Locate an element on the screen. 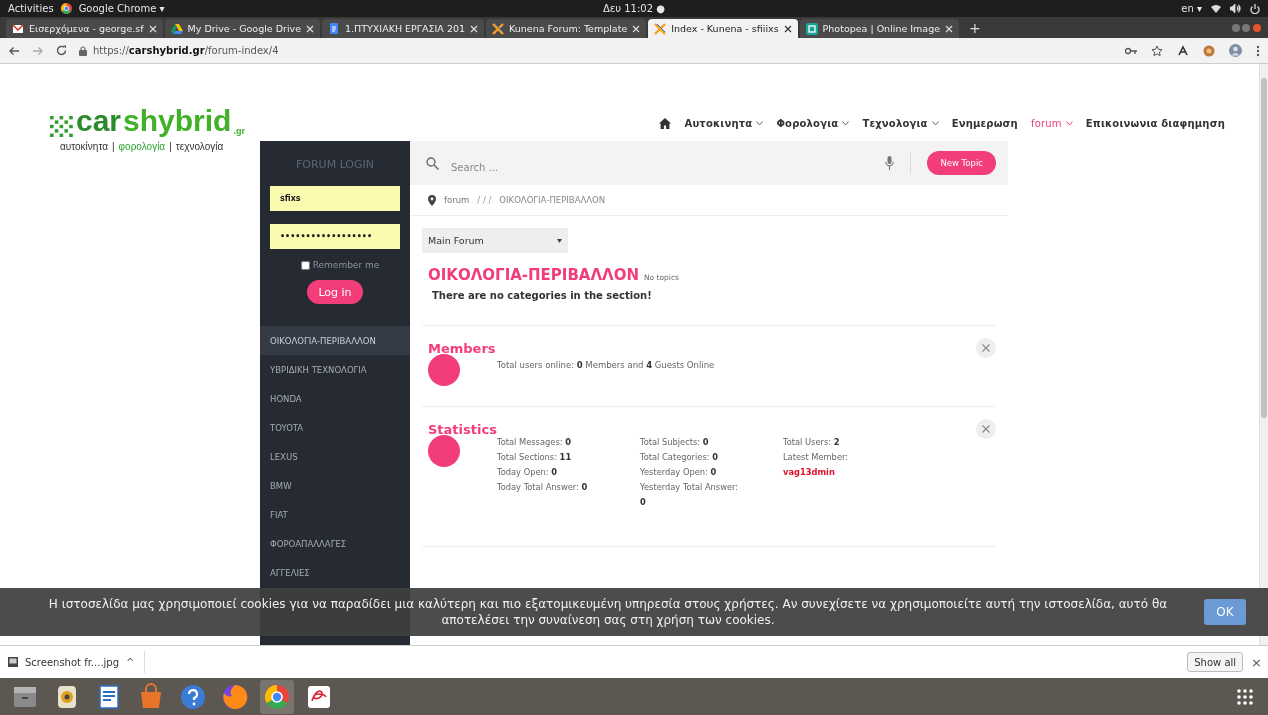 The width and height of the screenshot is (1268, 715). statistic: Today Open: 0 is located at coordinates (527, 472).